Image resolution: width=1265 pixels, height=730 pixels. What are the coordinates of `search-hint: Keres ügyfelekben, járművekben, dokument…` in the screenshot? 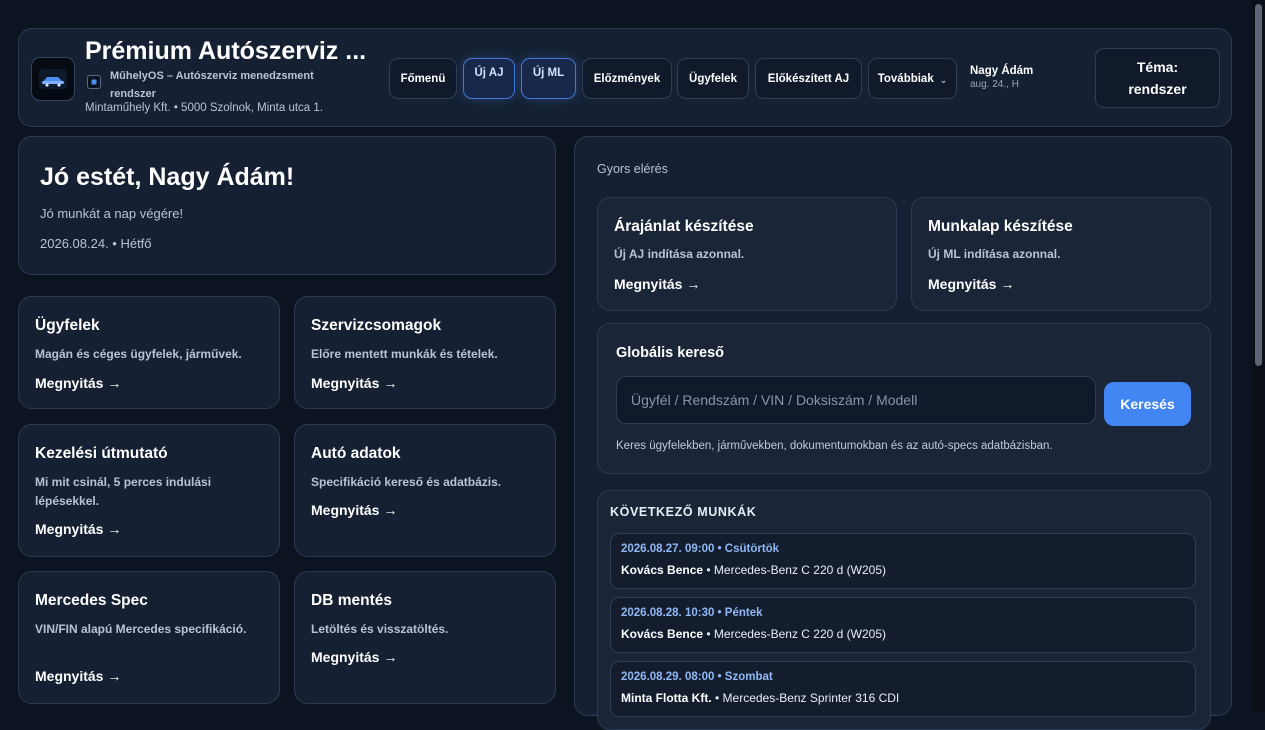 It's located at (834, 446).